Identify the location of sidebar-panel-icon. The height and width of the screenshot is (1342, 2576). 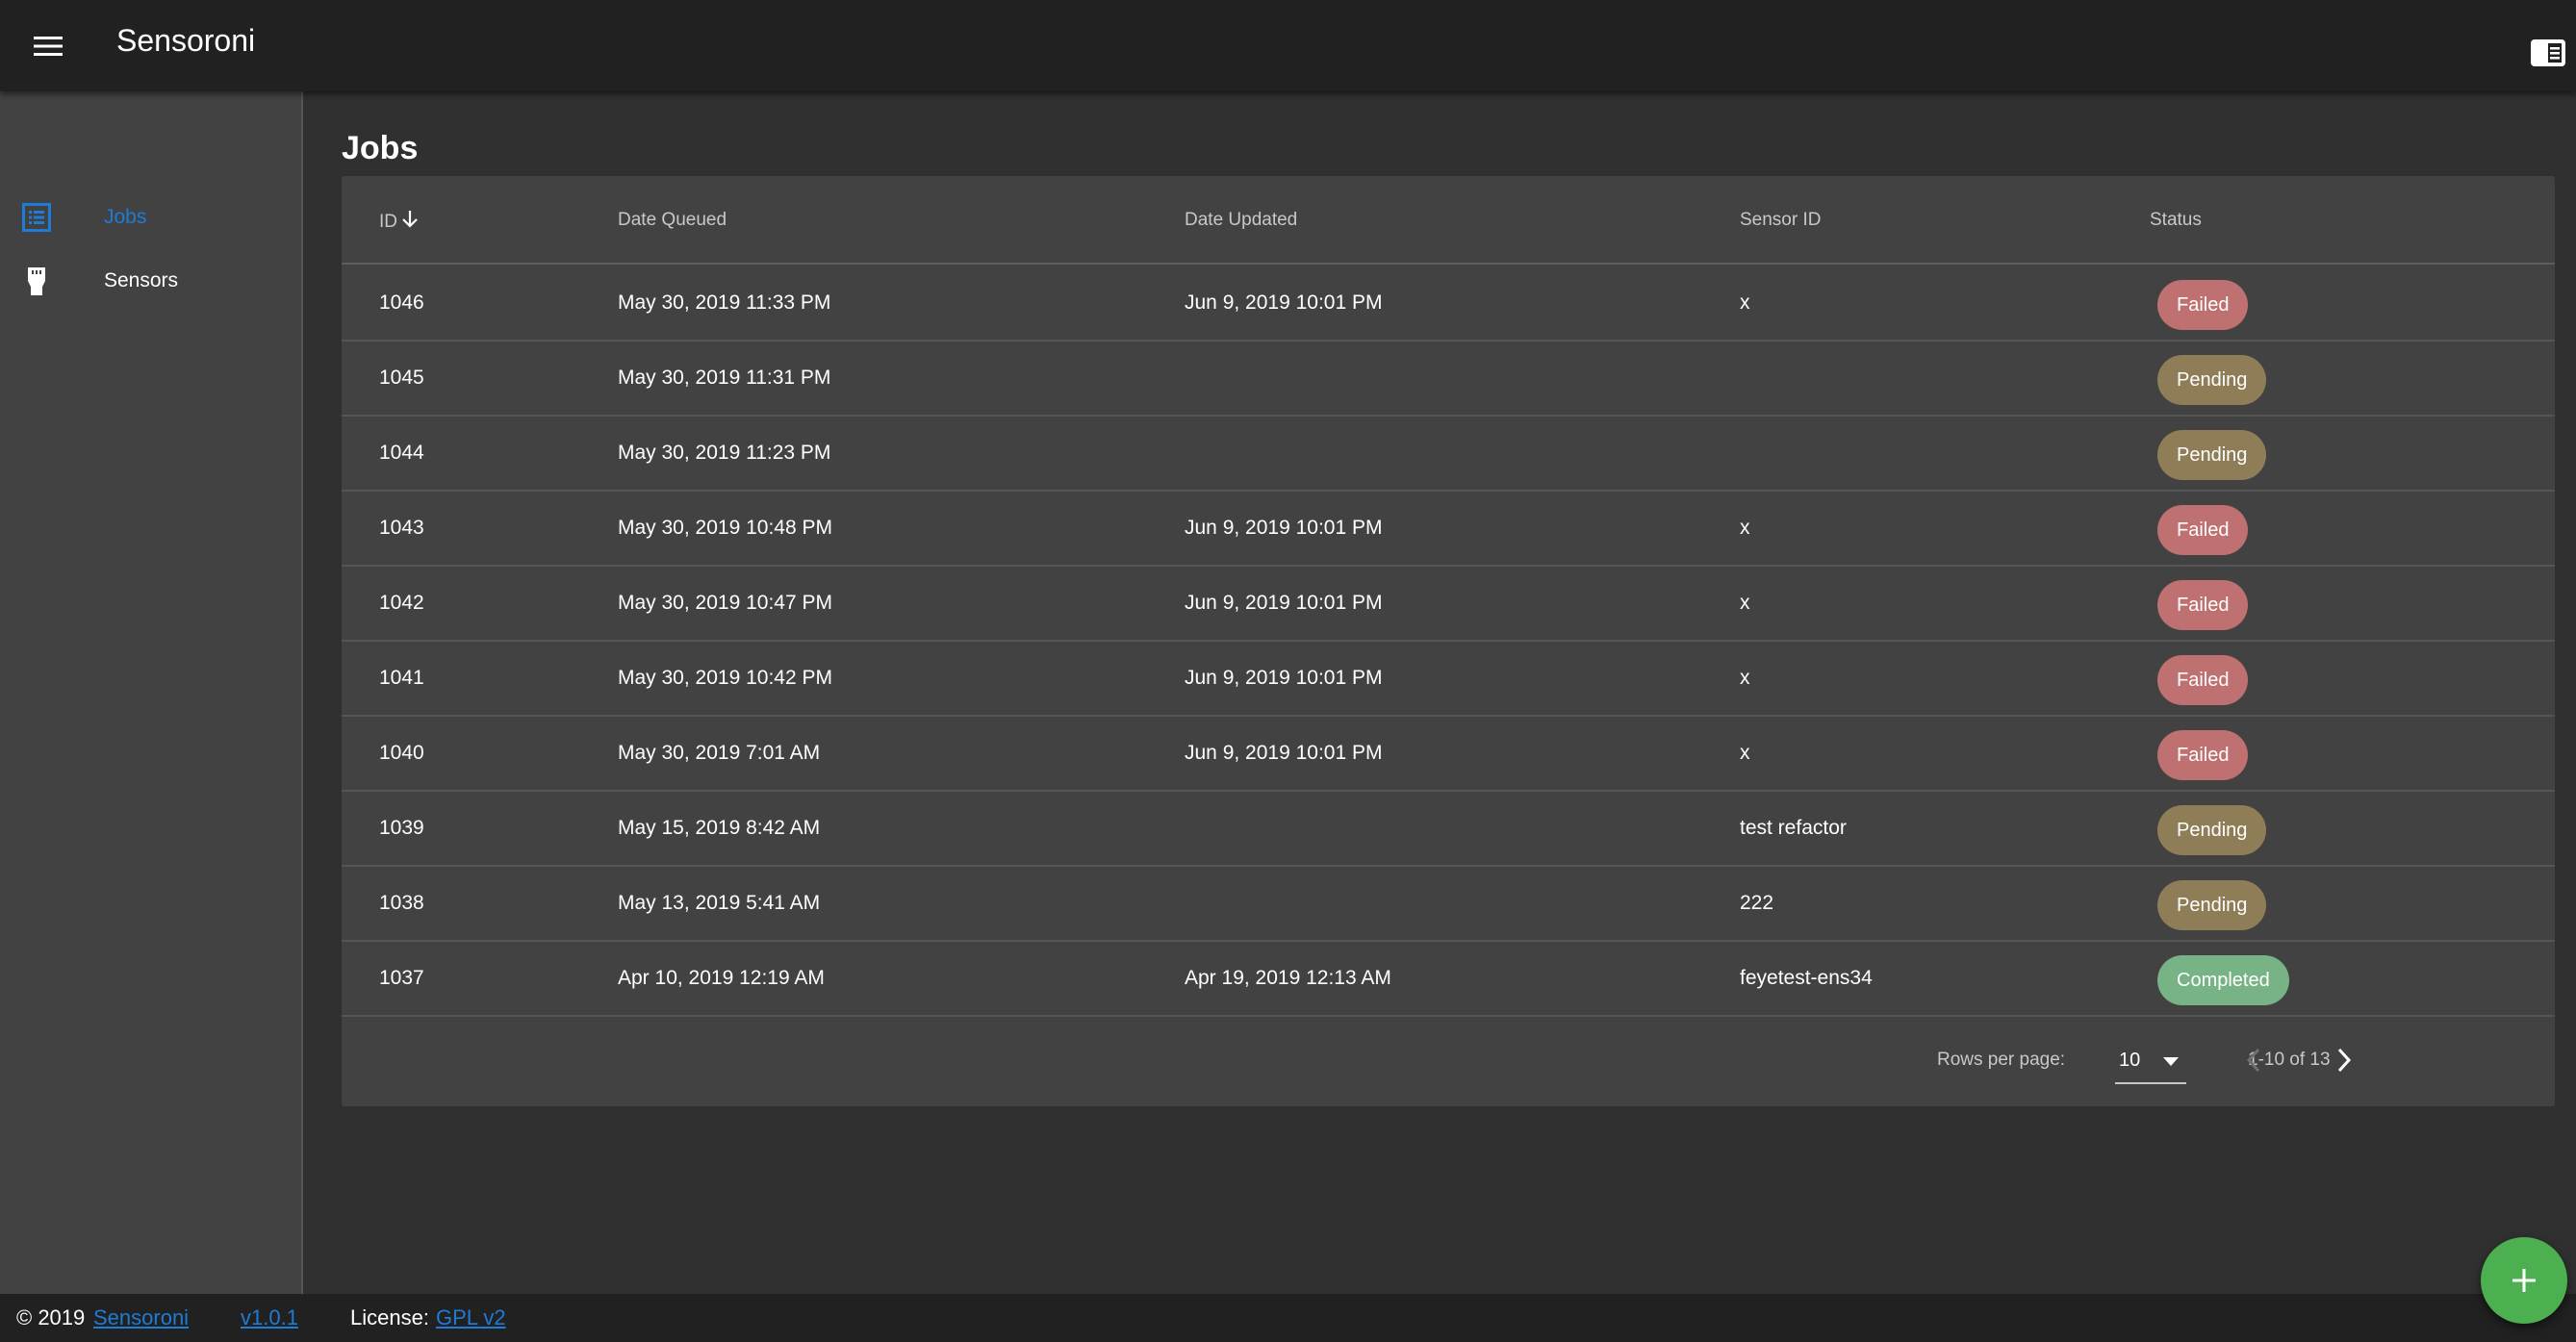
(2548, 52).